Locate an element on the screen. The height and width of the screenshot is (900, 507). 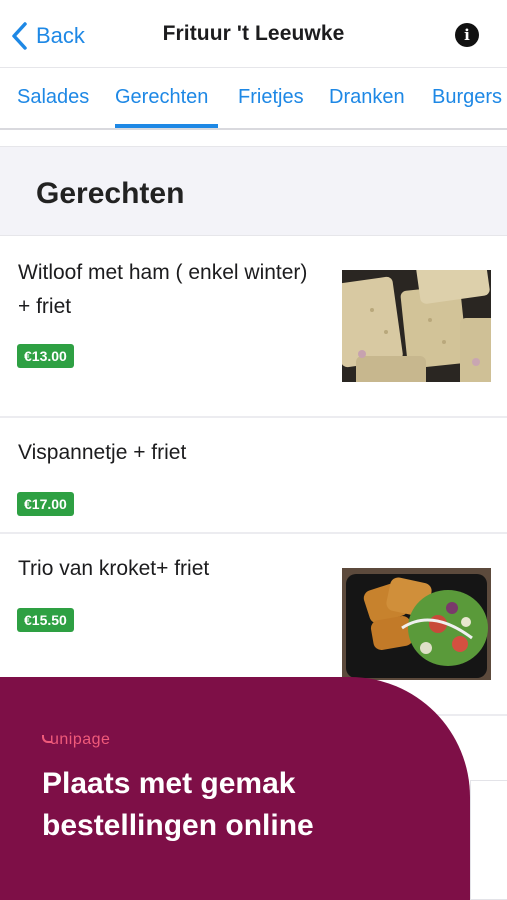
page-title: Frituur 't Leeuwke is located at coordinates (253, 33).